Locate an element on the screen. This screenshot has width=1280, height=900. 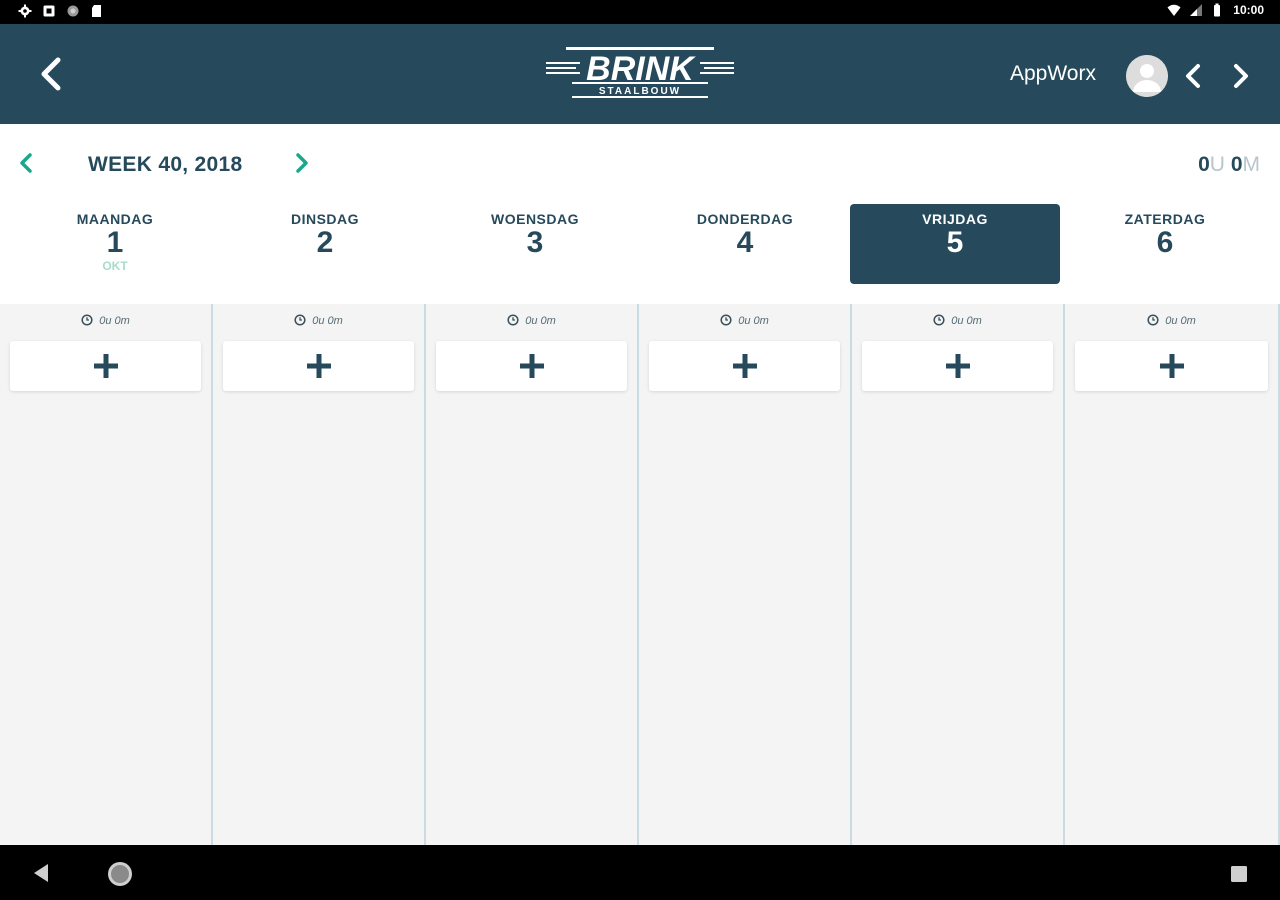
next-week-button is located at coordinates (302, 163).